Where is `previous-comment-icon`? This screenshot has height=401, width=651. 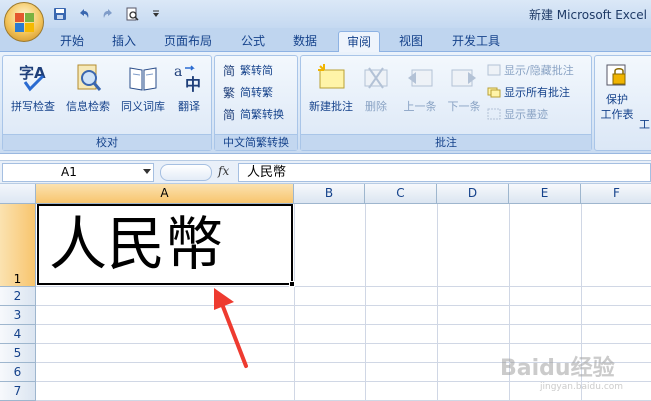 previous-comment-icon is located at coordinates (420, 78).